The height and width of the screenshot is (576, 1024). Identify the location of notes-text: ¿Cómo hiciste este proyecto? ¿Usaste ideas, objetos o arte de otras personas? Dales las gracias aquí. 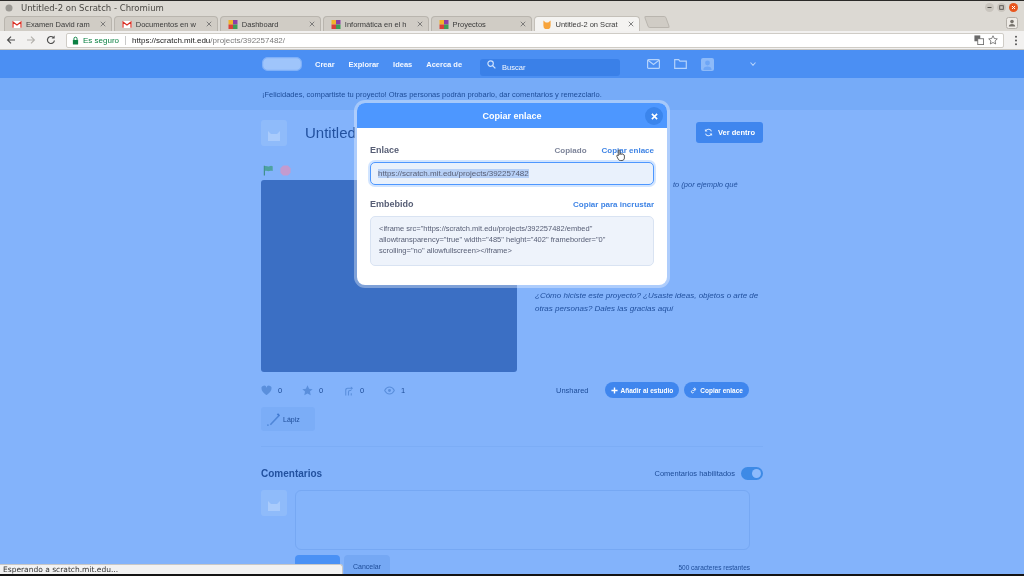
(647, 302).